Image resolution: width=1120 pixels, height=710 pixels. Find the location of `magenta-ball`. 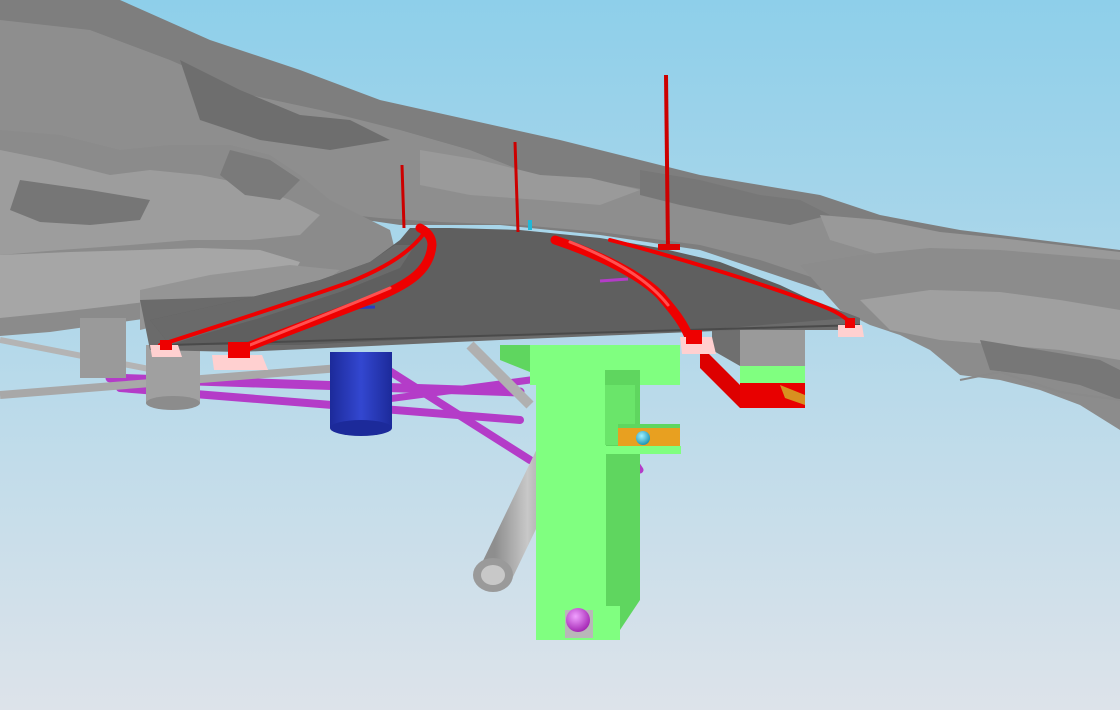

magenta-ball is located at coordinates (578, 620).